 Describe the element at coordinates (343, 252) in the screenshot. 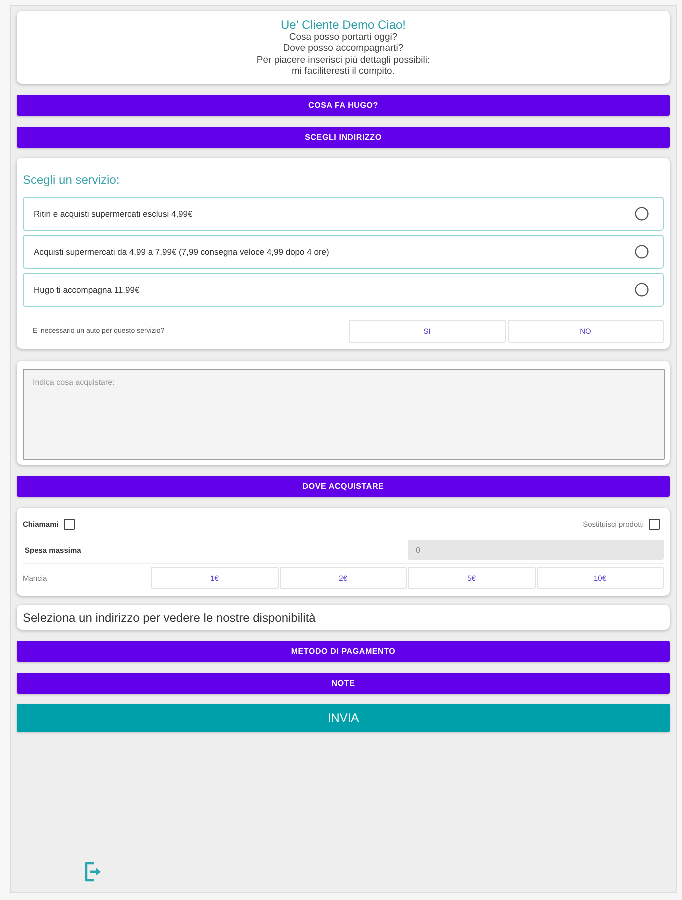

I see `service-option: Acquisti supermercati da 4,99 a 7,99€ (7,99 consegna veloce 4,99 dopo 4 ore)` at that location.